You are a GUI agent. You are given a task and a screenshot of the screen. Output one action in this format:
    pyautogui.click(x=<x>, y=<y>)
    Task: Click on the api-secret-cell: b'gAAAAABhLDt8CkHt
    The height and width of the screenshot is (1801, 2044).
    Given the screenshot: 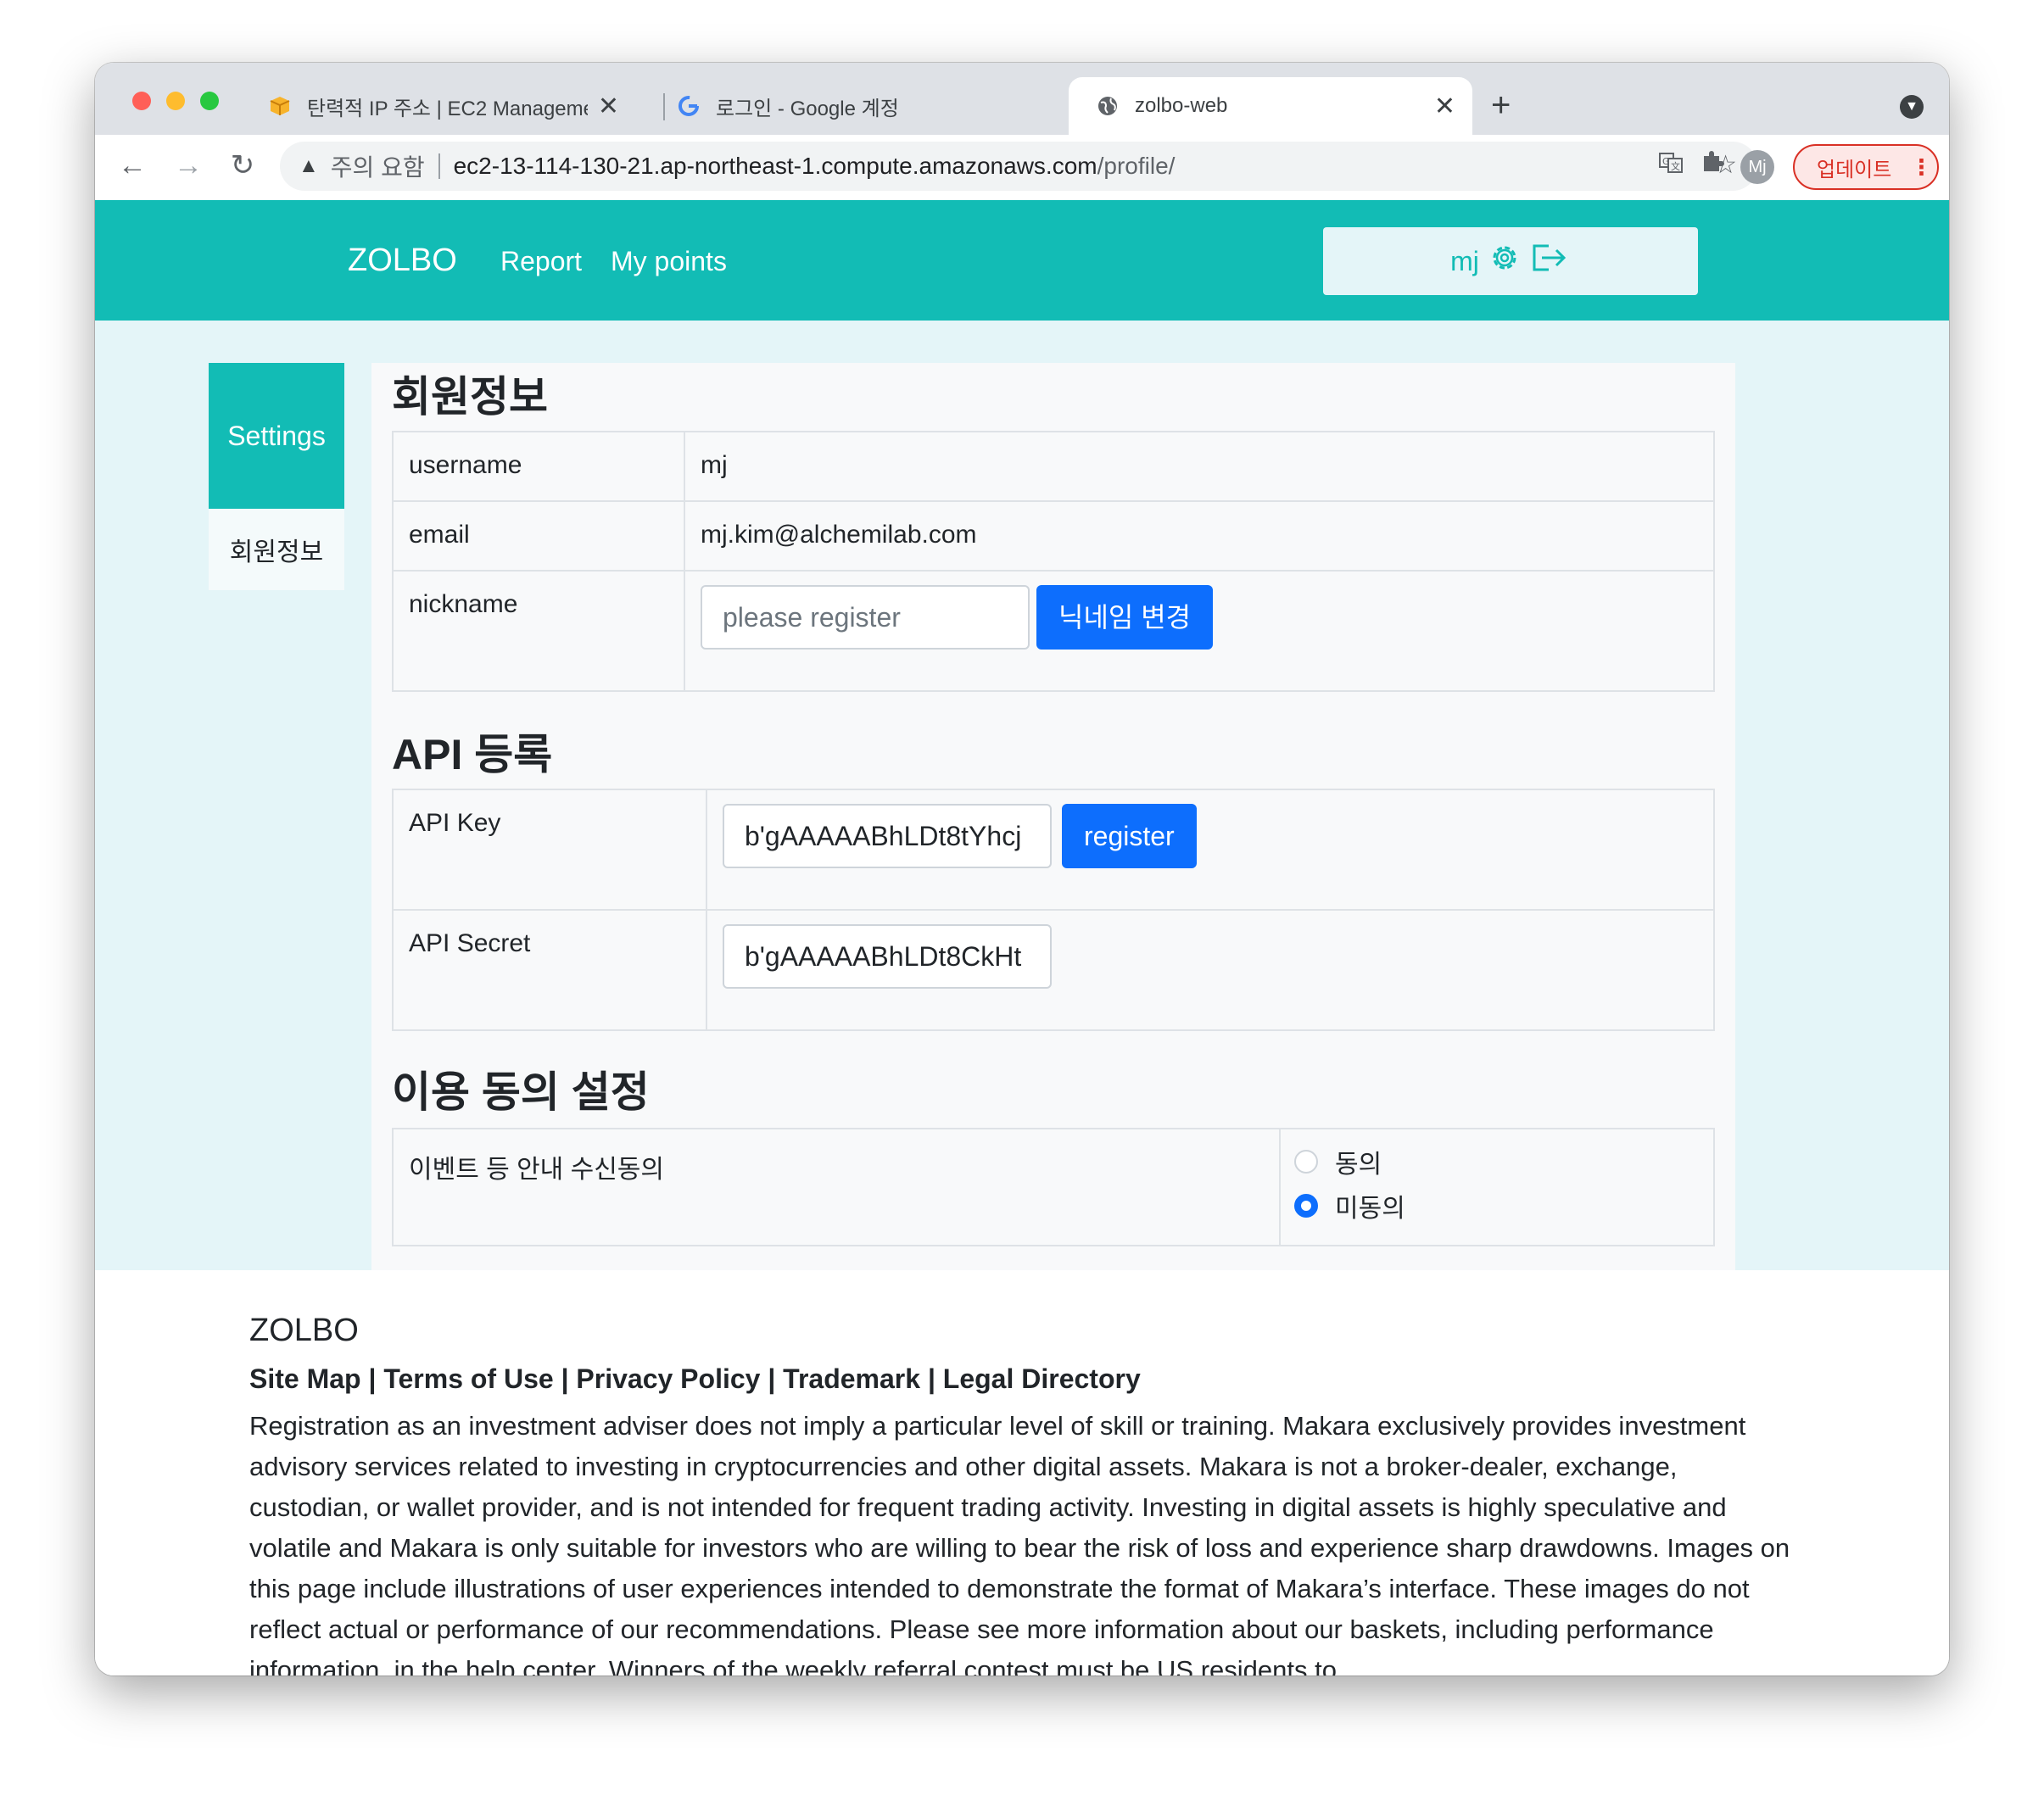 What is the action you would take?
    pyautogui.click(x=1210, y=970)
    